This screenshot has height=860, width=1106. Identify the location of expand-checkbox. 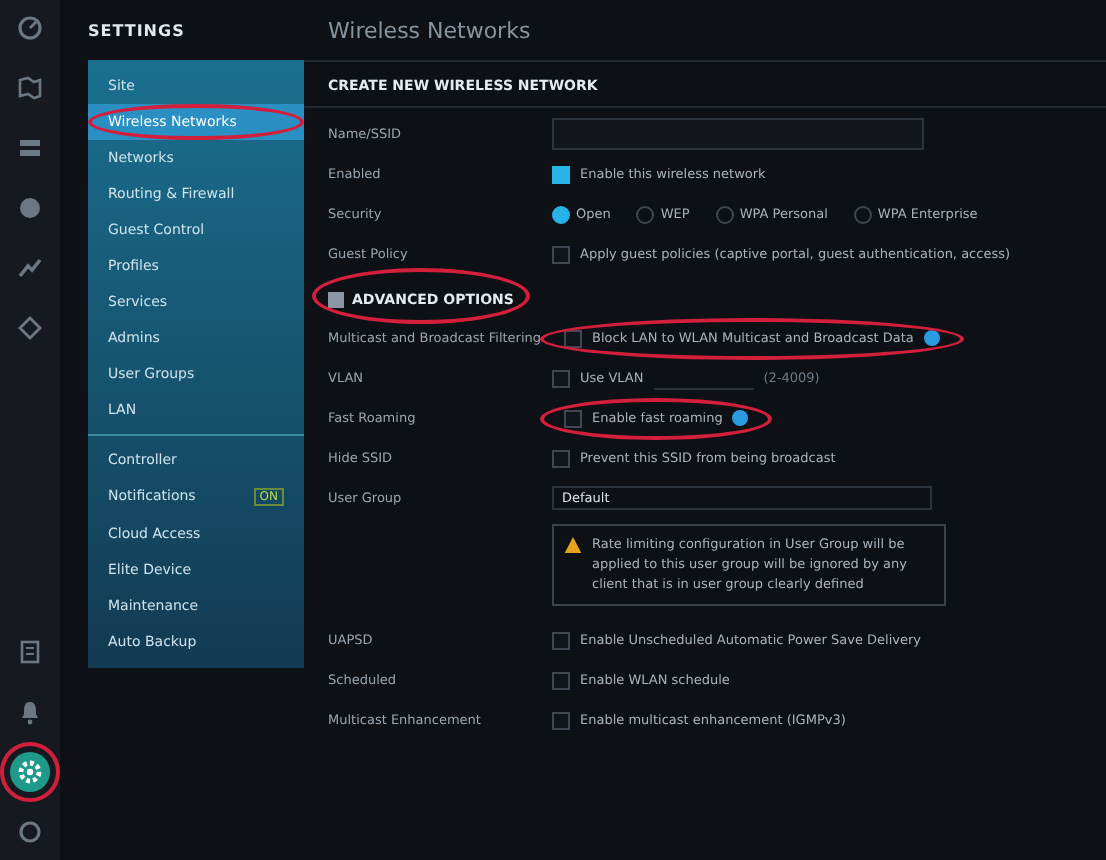
(336, 300).